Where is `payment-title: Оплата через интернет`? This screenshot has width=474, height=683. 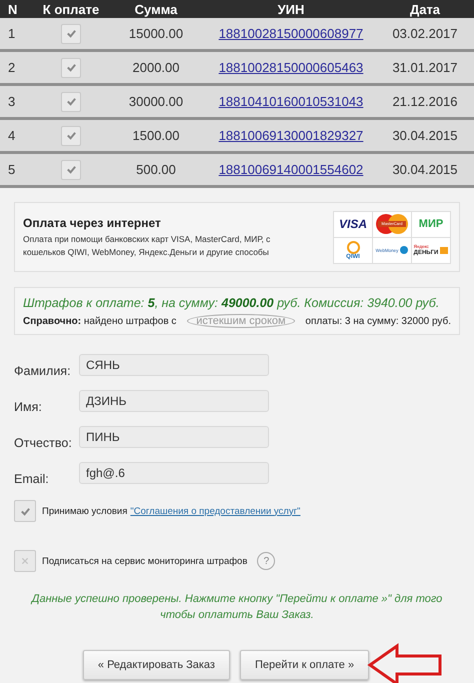 payment-title: Оплата через интернет is located at coordinates (92, 223).